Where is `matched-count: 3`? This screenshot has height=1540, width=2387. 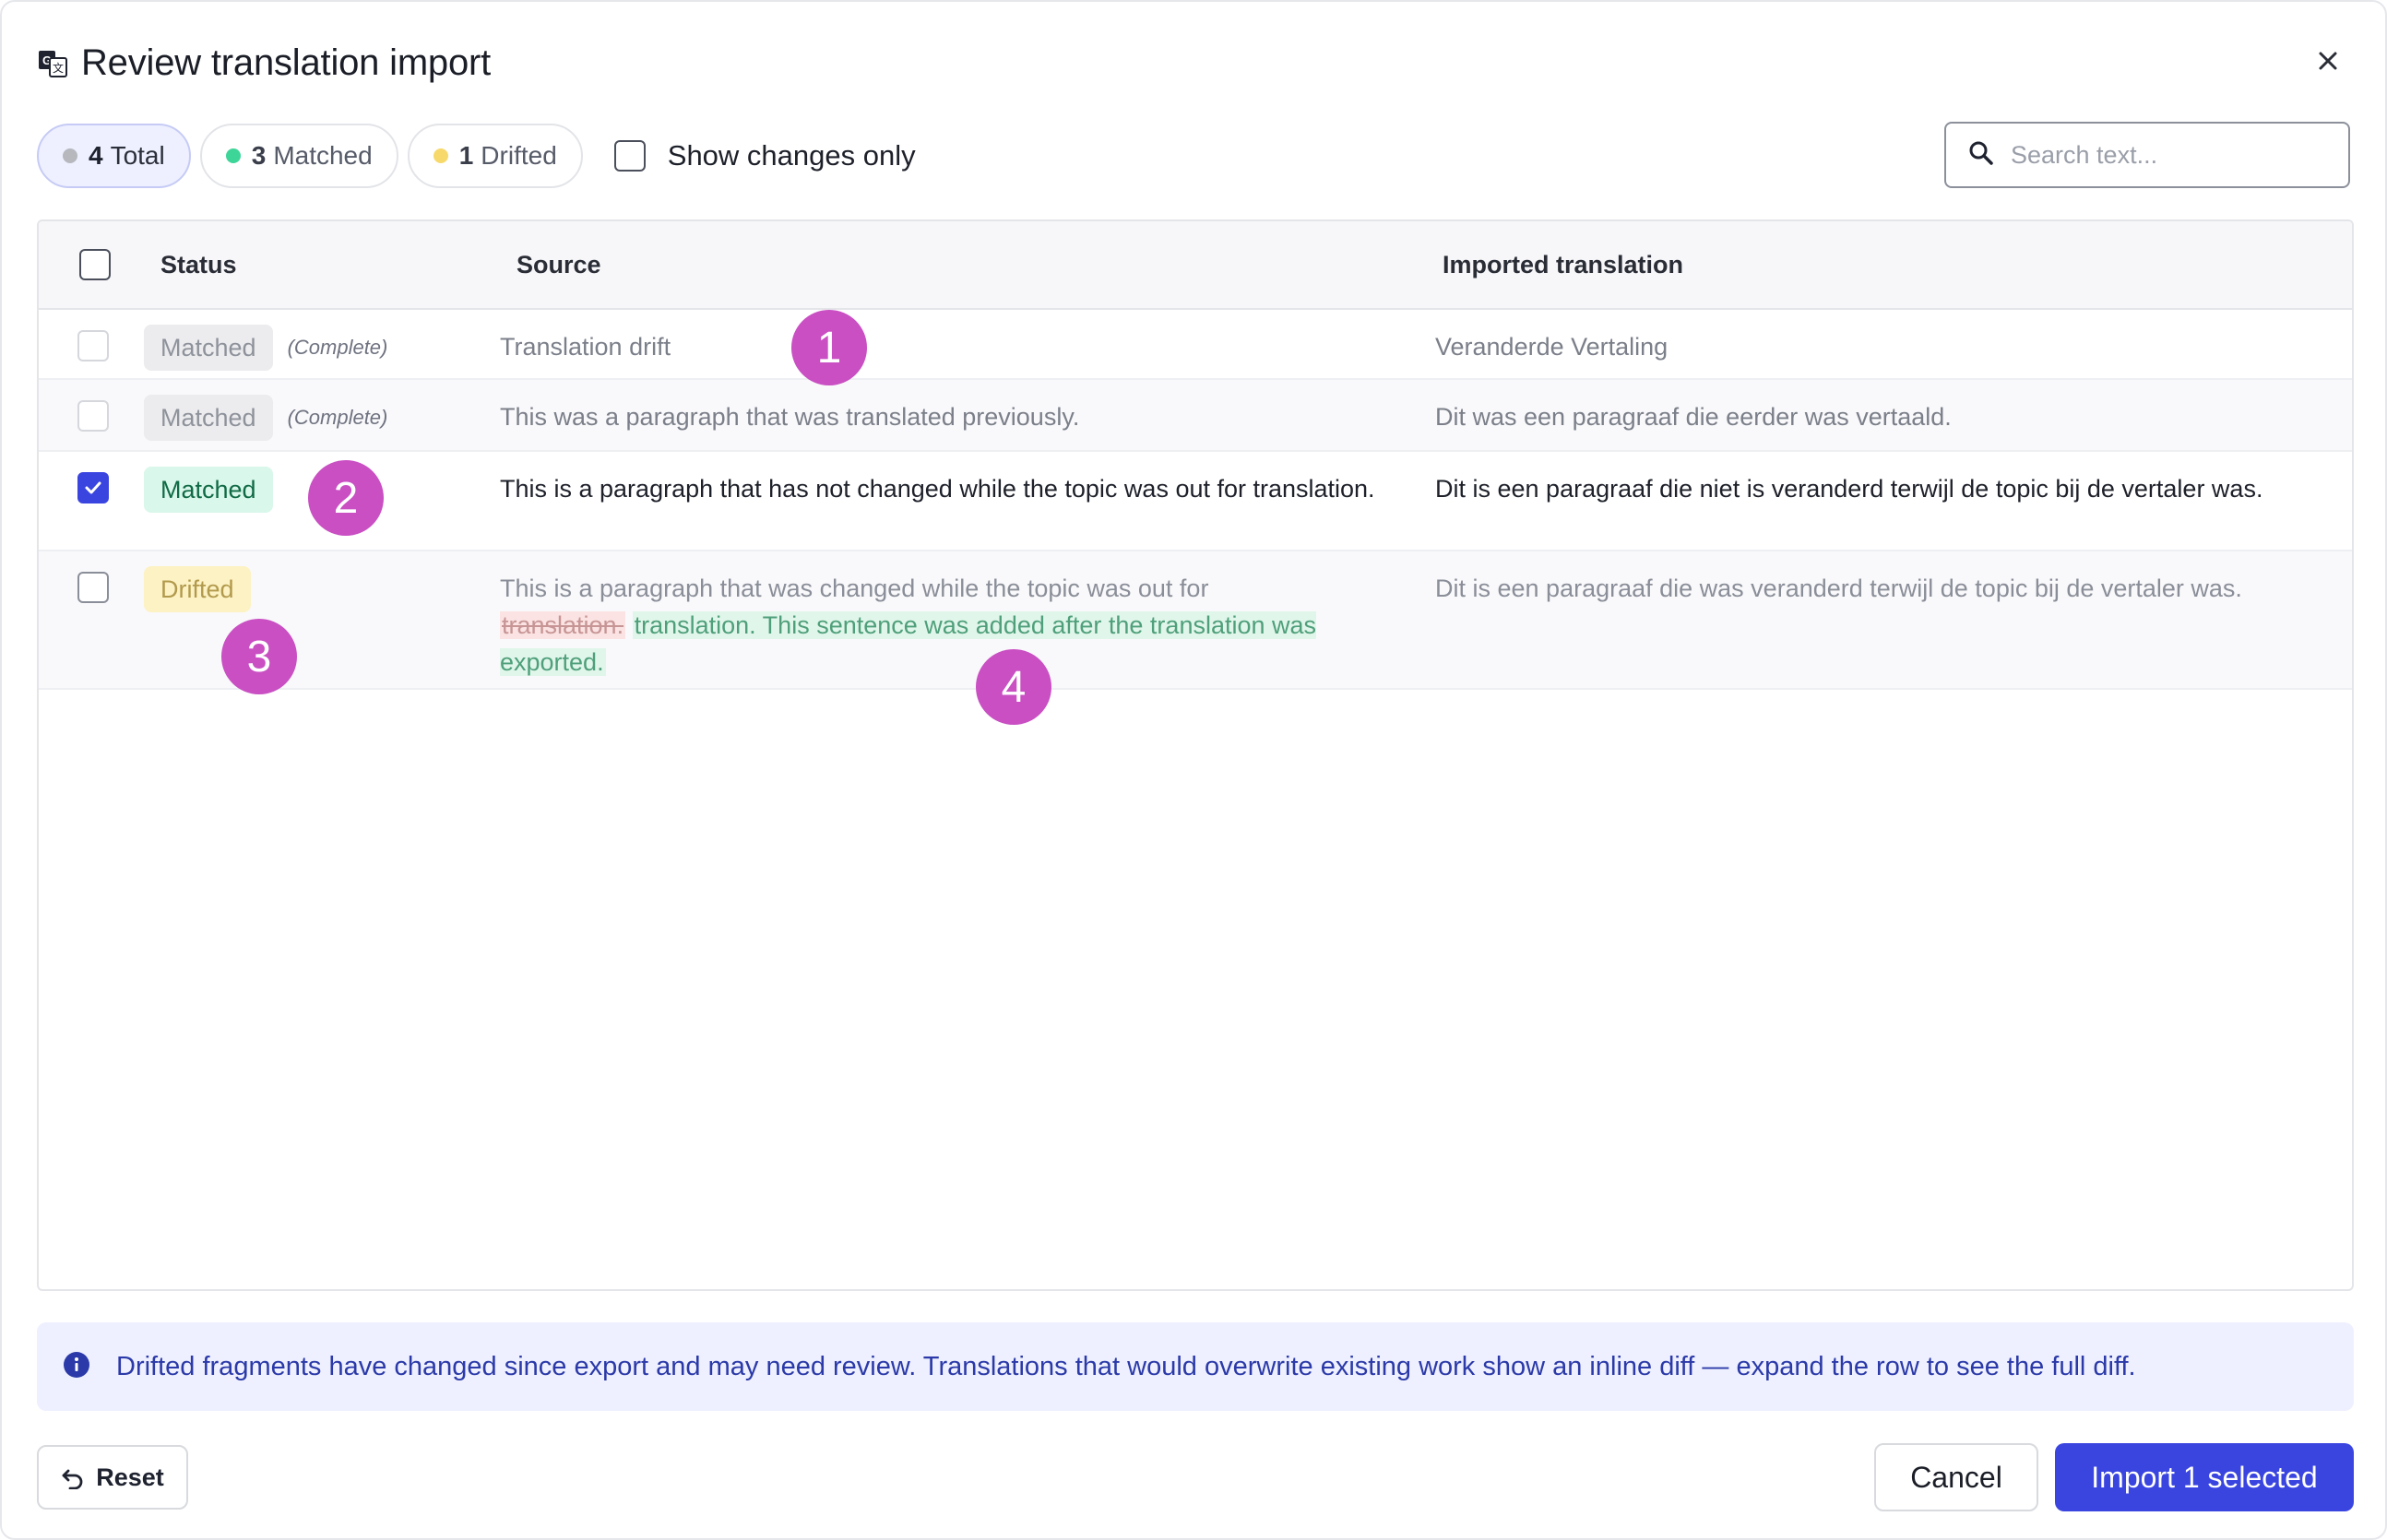 matched-count: 3 is located at coordinates (259, 156).